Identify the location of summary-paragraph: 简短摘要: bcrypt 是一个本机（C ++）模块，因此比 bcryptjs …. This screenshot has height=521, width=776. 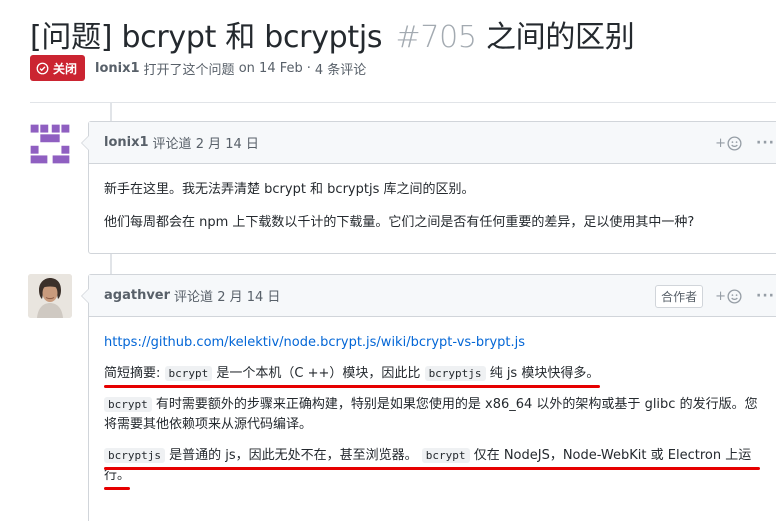
(434, 376).